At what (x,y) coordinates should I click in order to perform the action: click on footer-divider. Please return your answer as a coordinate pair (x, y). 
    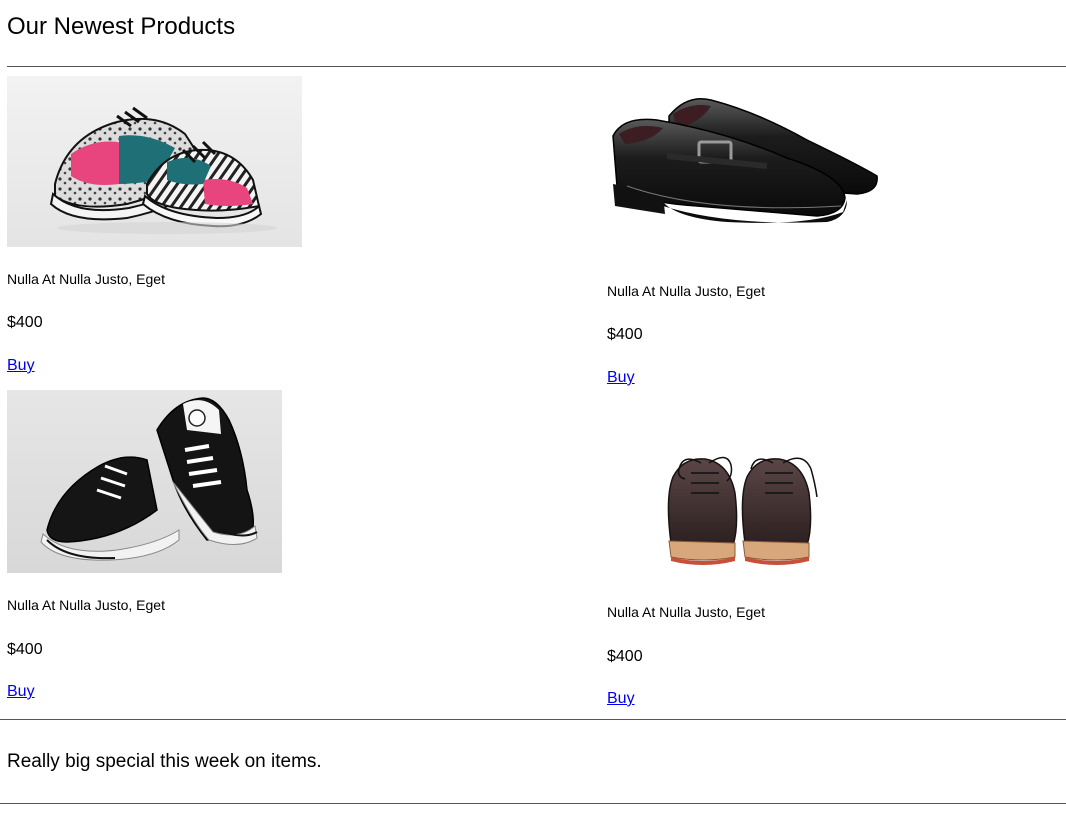
    Looking at the image, I should click on (533, 803).